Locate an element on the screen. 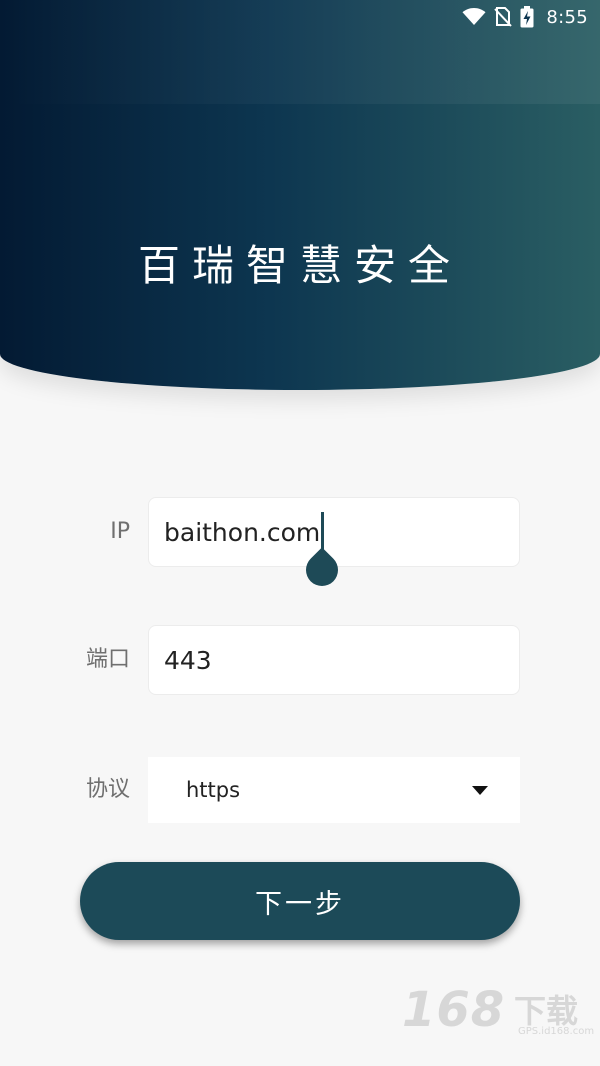  ip-row: IP baithon.com is located at coordinates (300, 545).